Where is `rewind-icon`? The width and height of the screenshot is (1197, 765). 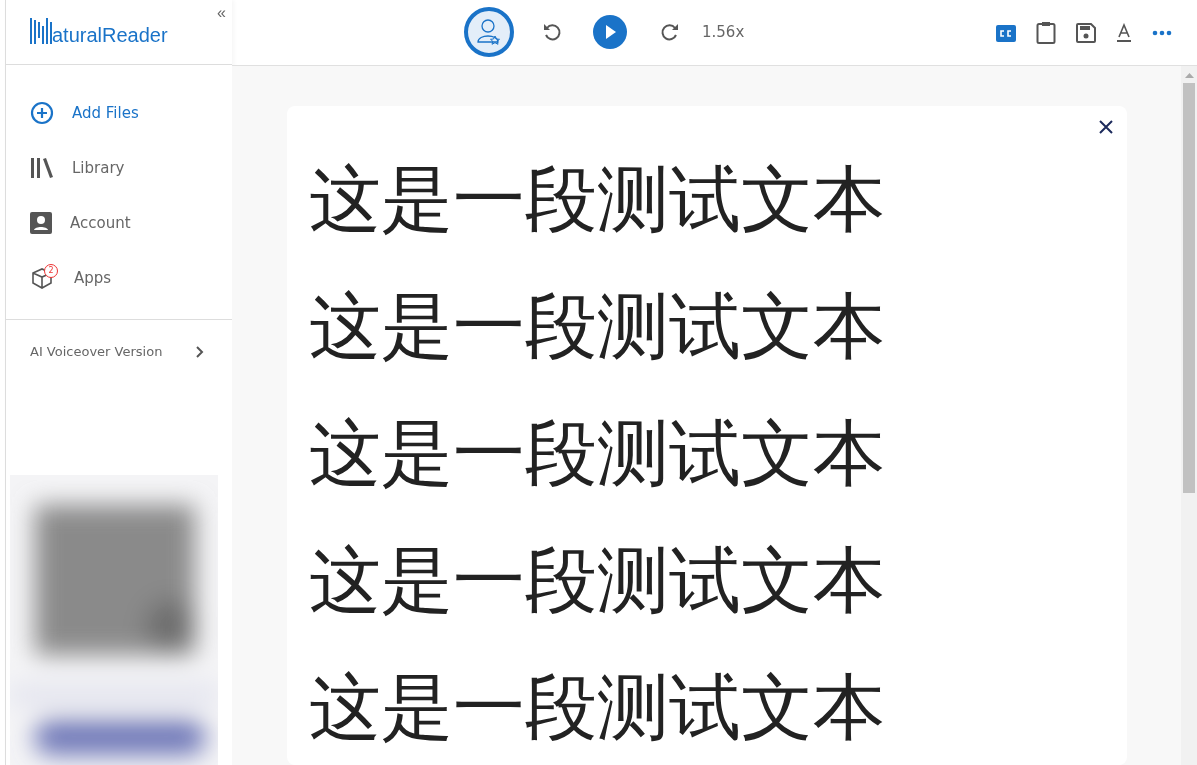 rewind-icon is located at coordinates (552, 32).